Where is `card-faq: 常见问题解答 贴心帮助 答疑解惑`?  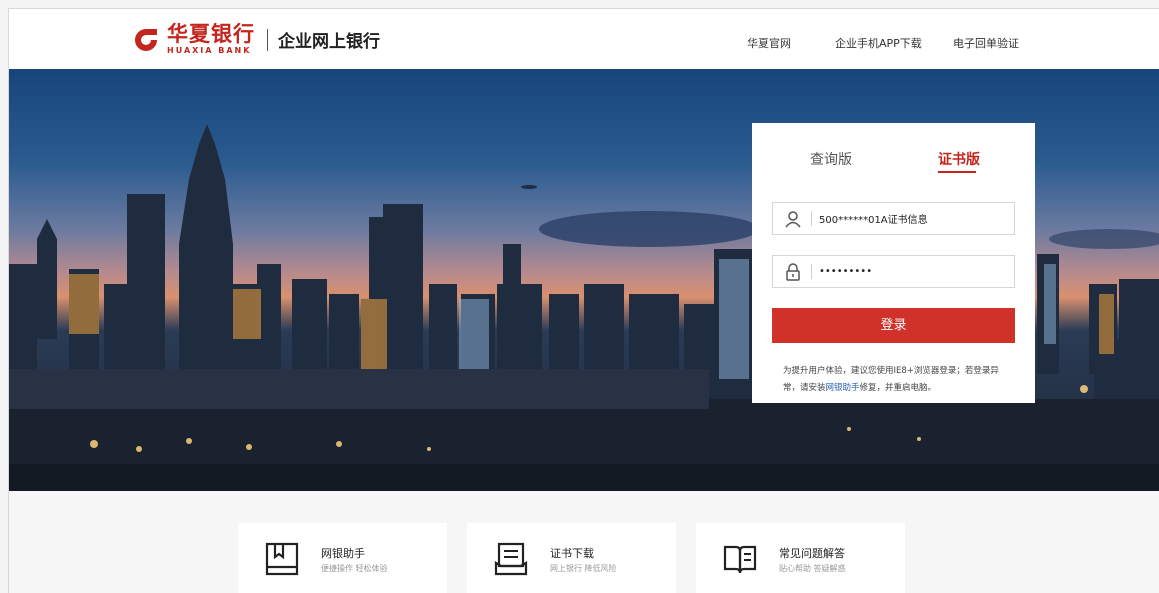 card-faq: 常见问题解答 贴心帮助 答疑解惑 is located at coordinates (800, 558).